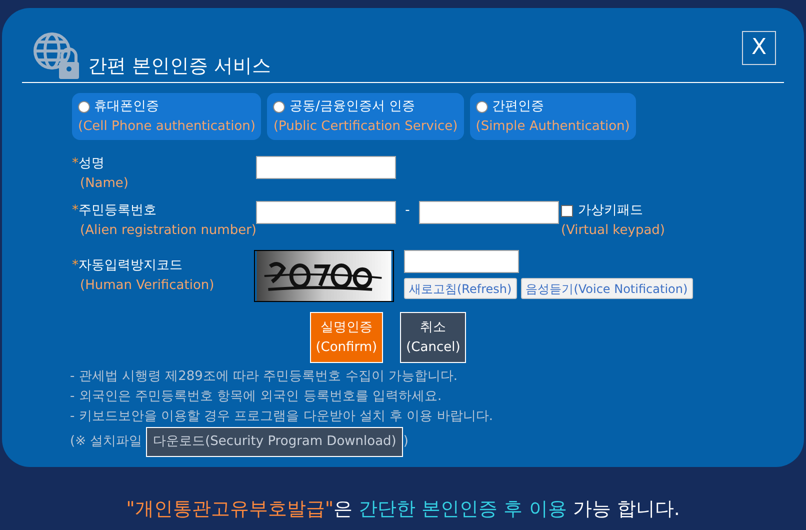 The height and width of the screenshot is (530, 806). What do you see at coordinates (167, 116) in the screenshot?
I see `auth-option: 휴대폰인증 (Cell Phone authentication)` at bounding box center [167, 116].